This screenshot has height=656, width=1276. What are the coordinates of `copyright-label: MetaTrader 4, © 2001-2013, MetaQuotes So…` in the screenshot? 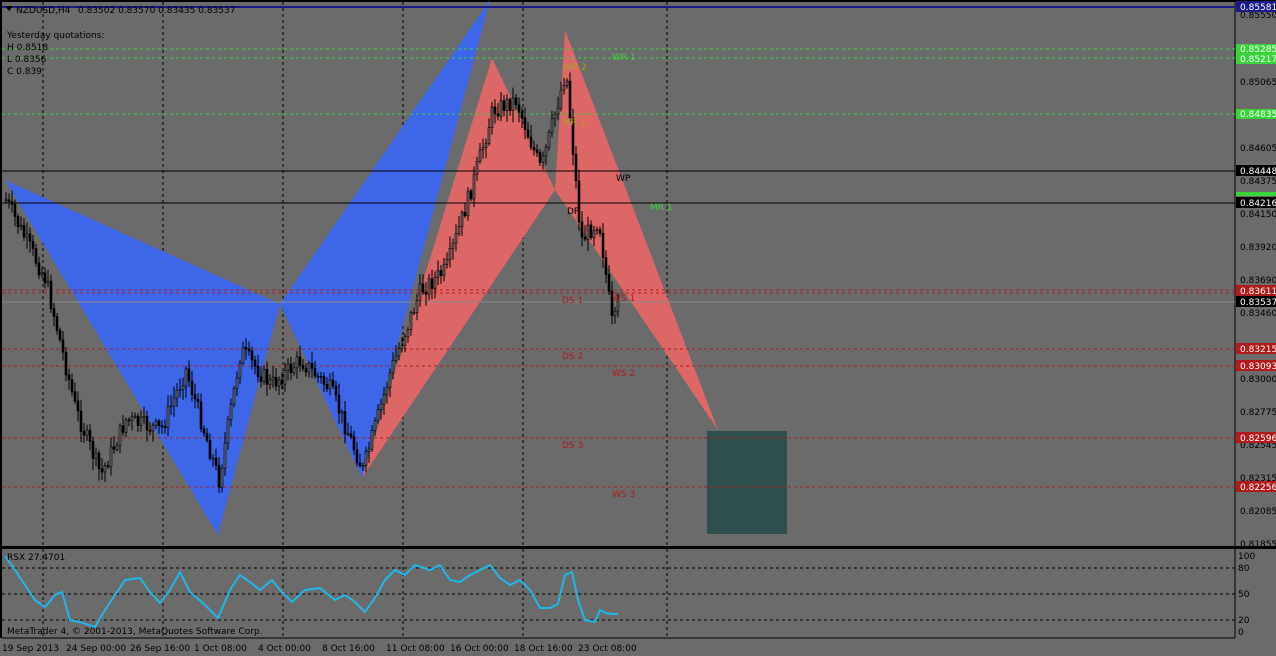 It's located at (135, 632).